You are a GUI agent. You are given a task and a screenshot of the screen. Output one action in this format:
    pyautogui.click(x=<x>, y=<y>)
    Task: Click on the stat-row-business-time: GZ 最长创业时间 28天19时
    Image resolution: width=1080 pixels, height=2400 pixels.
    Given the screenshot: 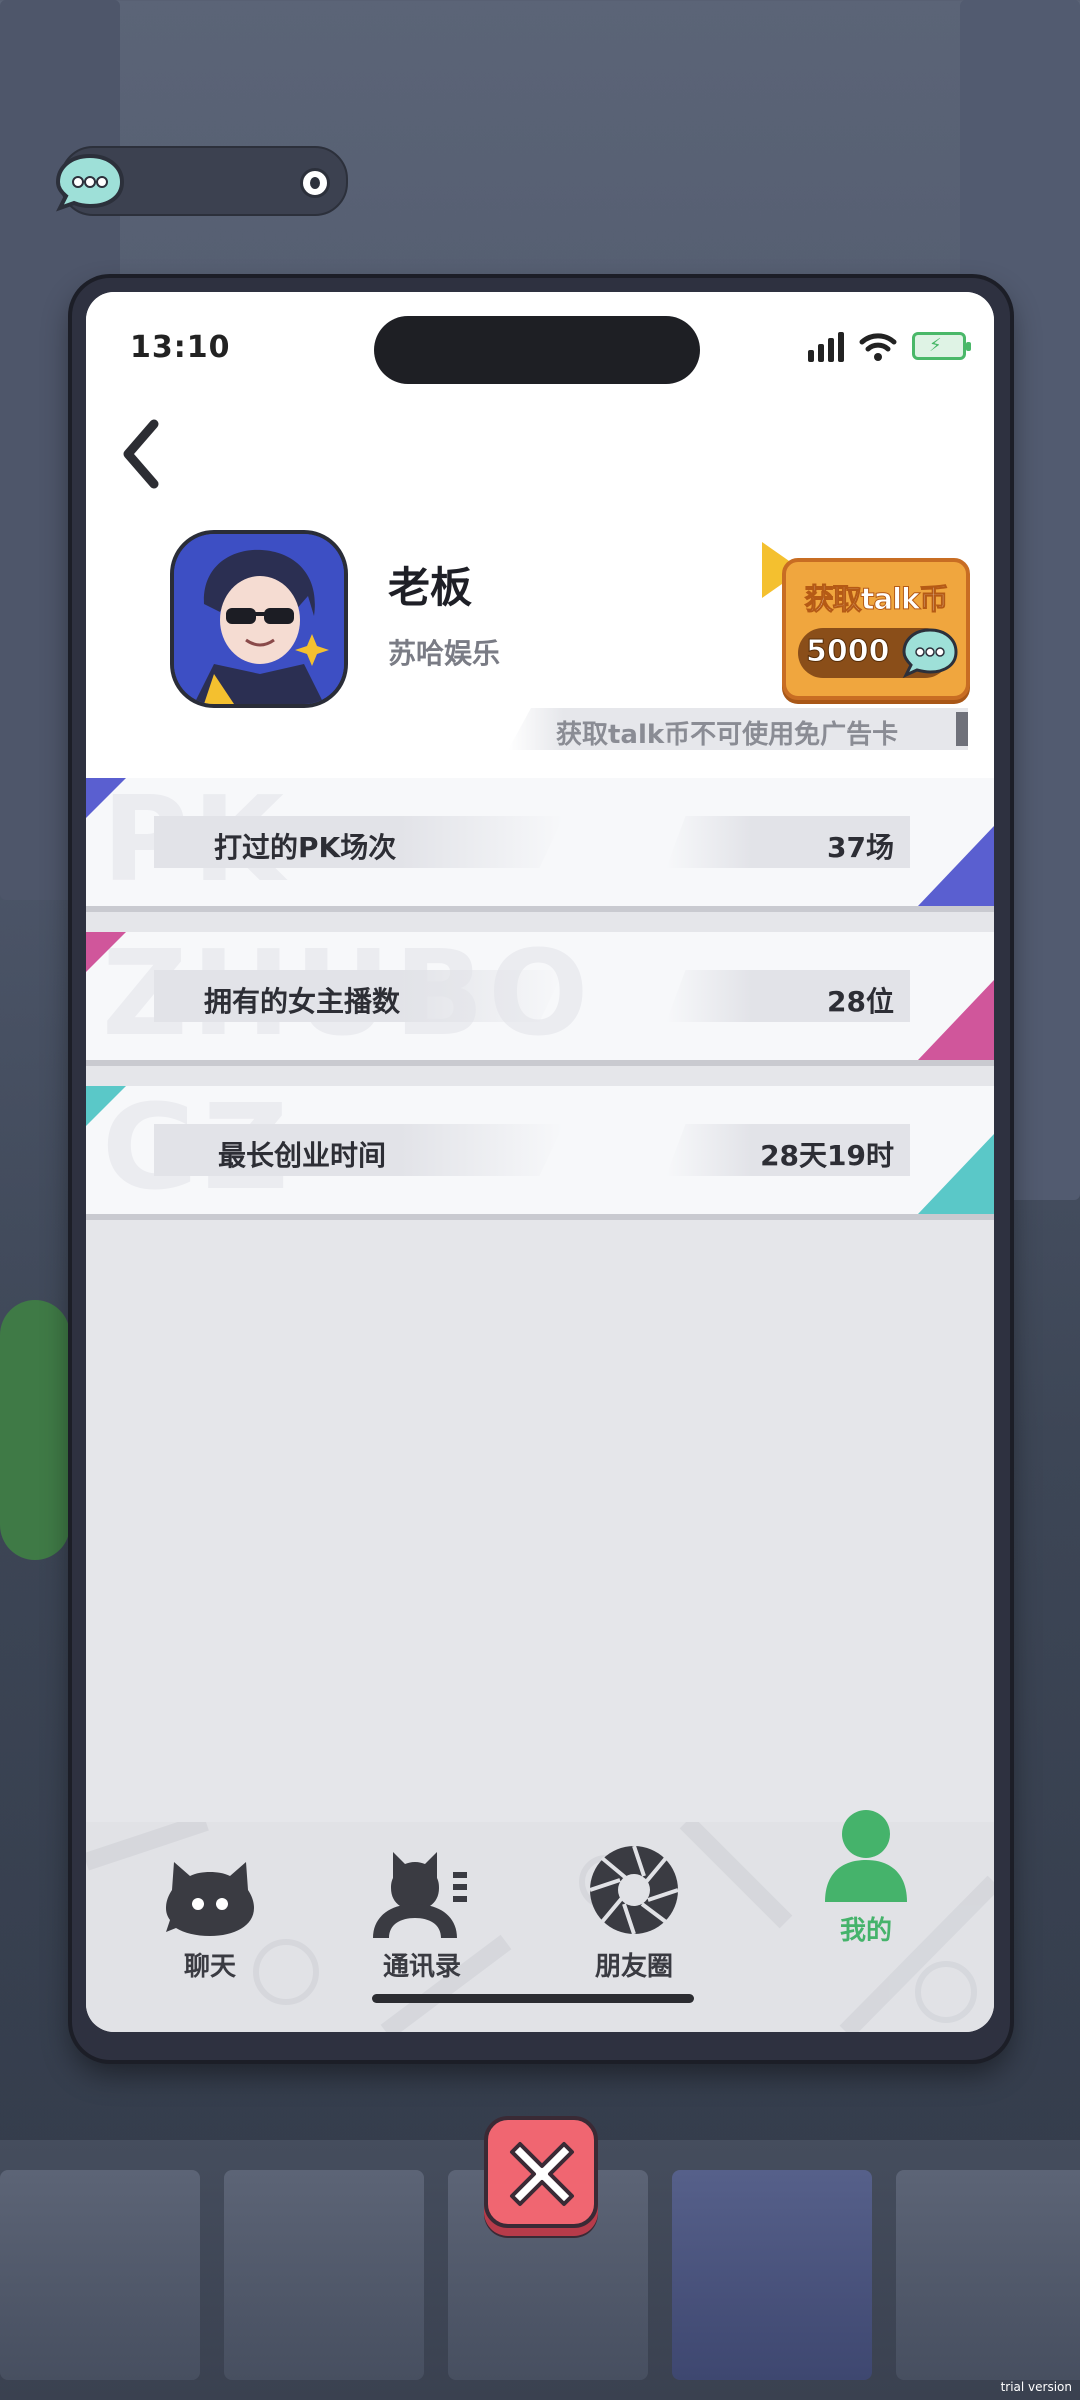 What is the action you would take?
    pyautogui.click(x=540, y=1153)
    